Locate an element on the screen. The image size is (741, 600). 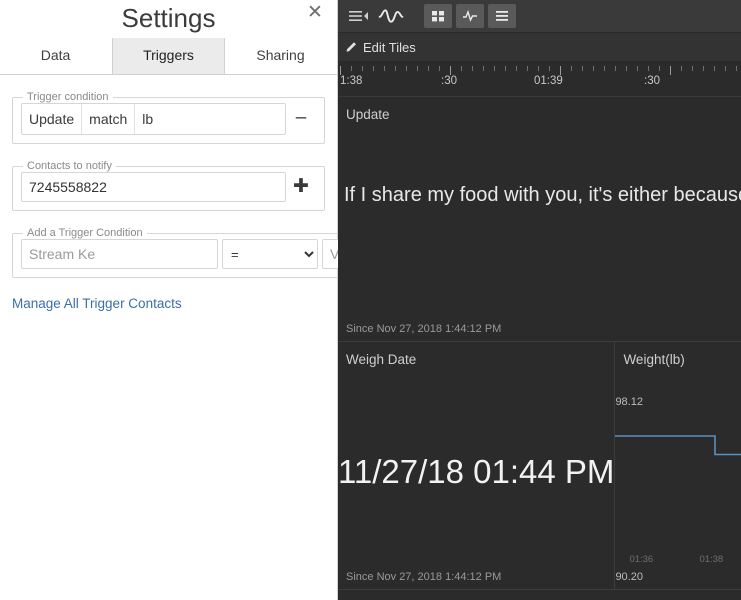
dashboard-toolbar is located at coordinates (539, 16).